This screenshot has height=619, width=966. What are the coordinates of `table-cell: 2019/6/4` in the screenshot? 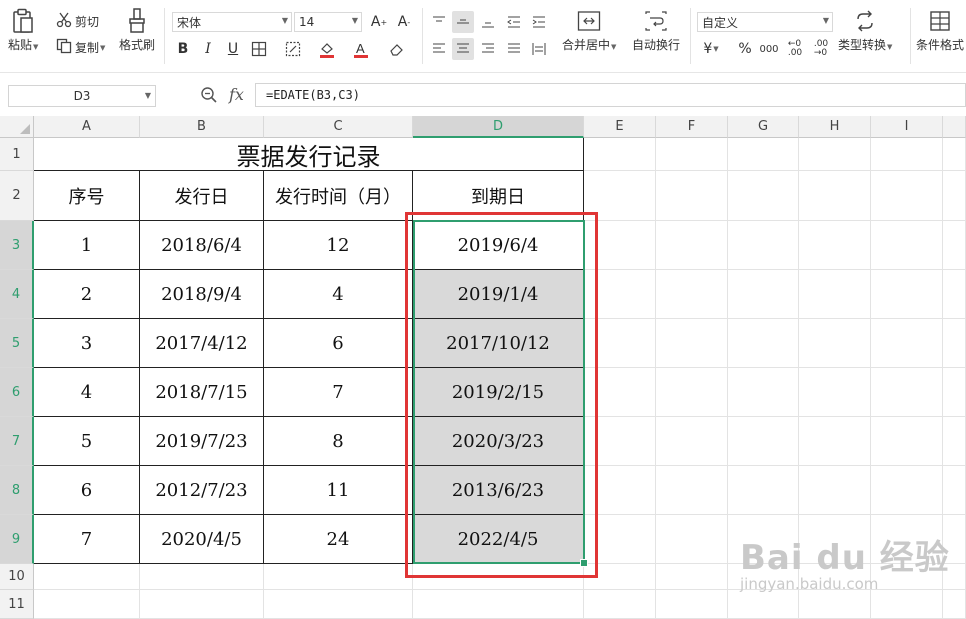 It's located at (498, 245).